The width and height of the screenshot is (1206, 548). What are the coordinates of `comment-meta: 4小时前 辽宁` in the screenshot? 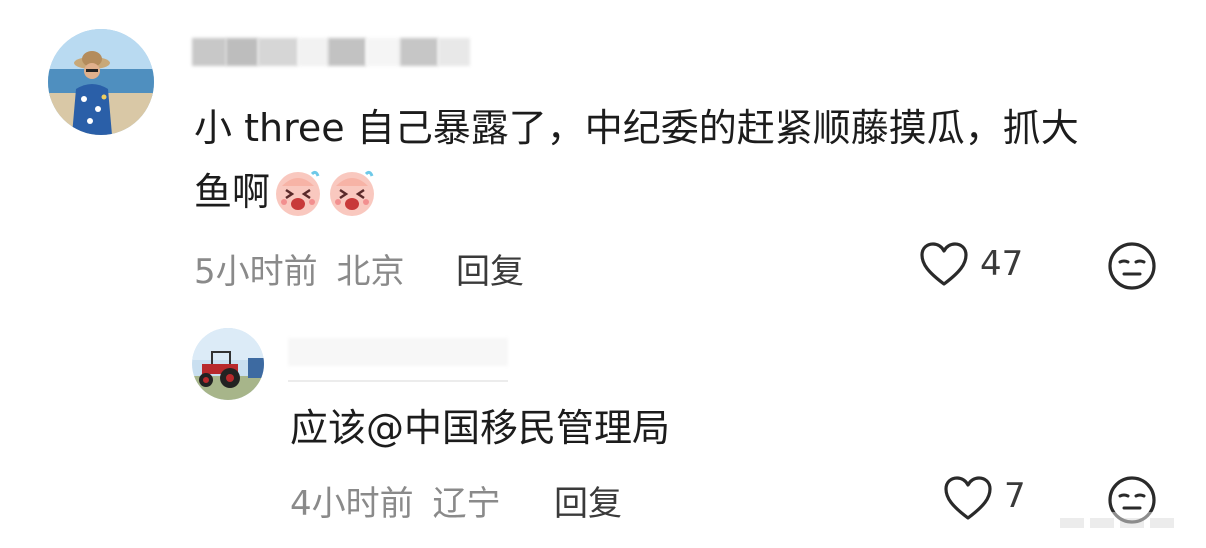 It's located at (395, 500).